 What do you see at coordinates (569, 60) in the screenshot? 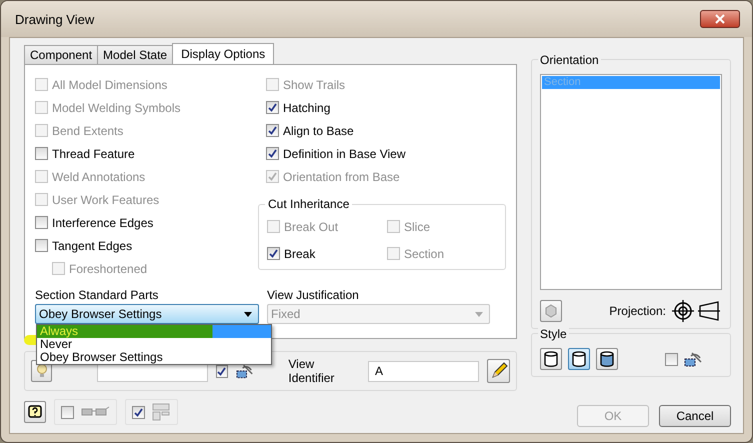
I see `group-title: Orientation` at bounding box center [569, 60].